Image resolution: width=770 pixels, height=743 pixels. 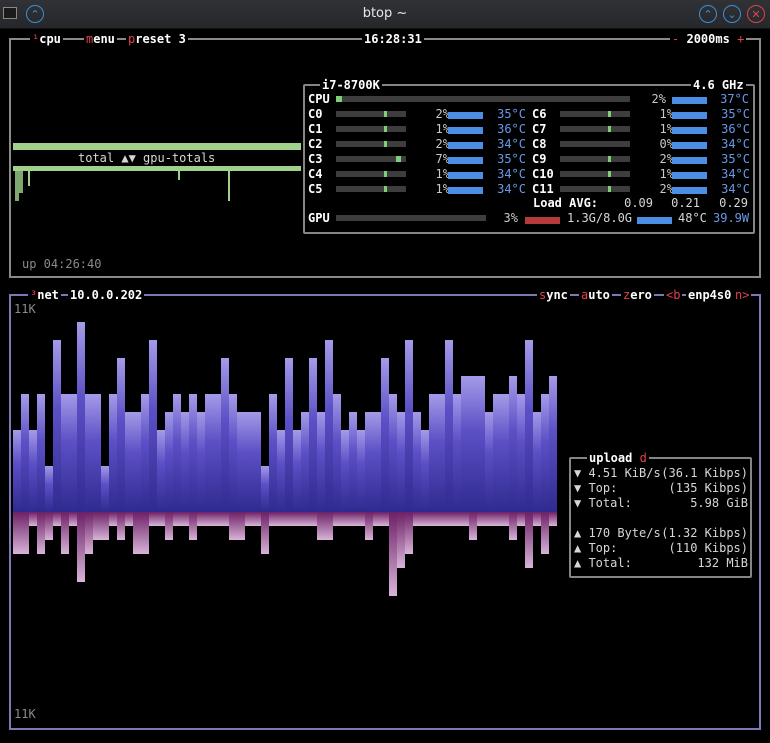 What do you see at coordinates (510, 218) in the screenshot?
I see `gpu-pct: 3%` at bounding box center [510, 218].